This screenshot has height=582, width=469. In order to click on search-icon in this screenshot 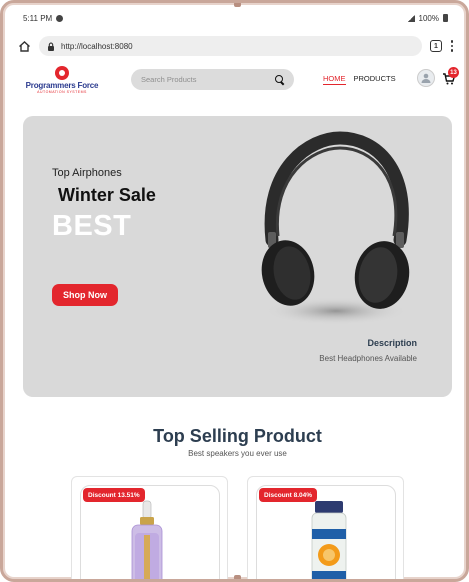, I will do `click(279, 79)`.